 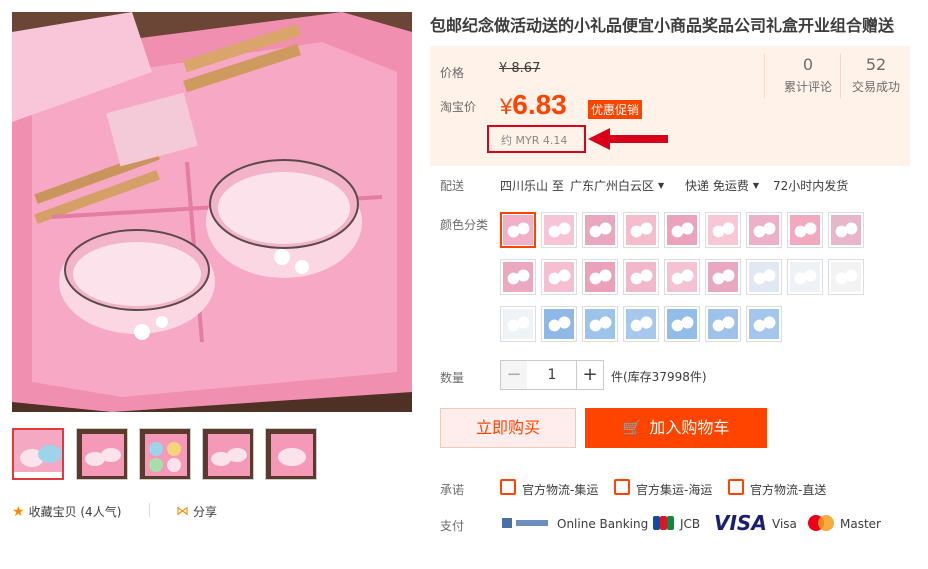 I want to click on quantity-decrease-button: −, so click(x=514, y=375).